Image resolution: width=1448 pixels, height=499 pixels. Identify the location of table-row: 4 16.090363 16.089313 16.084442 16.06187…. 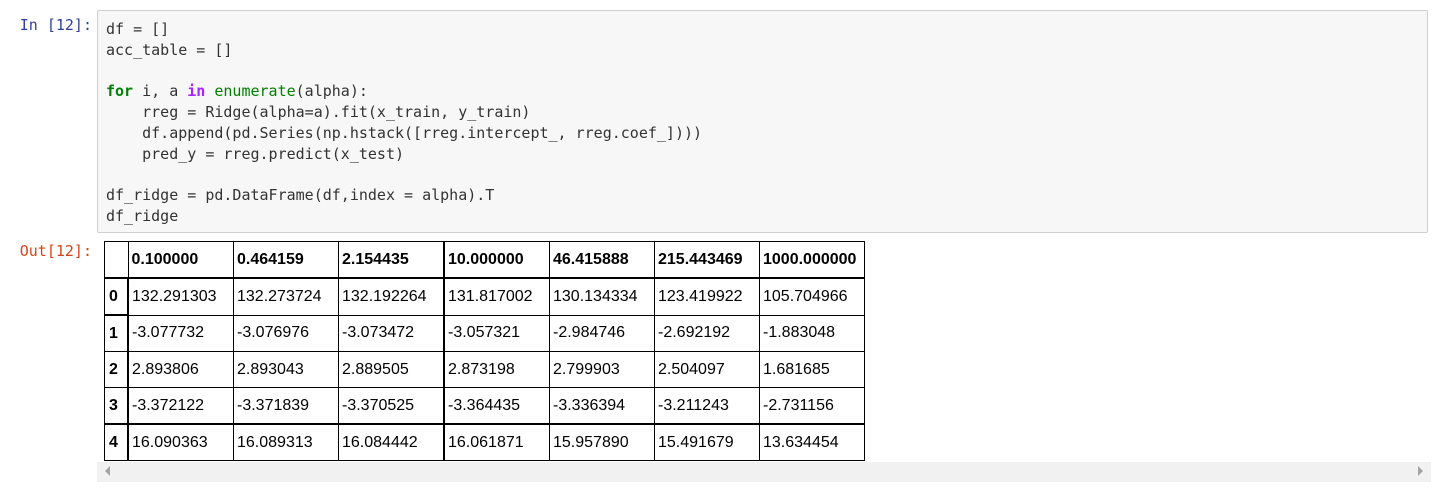
(484, 442).